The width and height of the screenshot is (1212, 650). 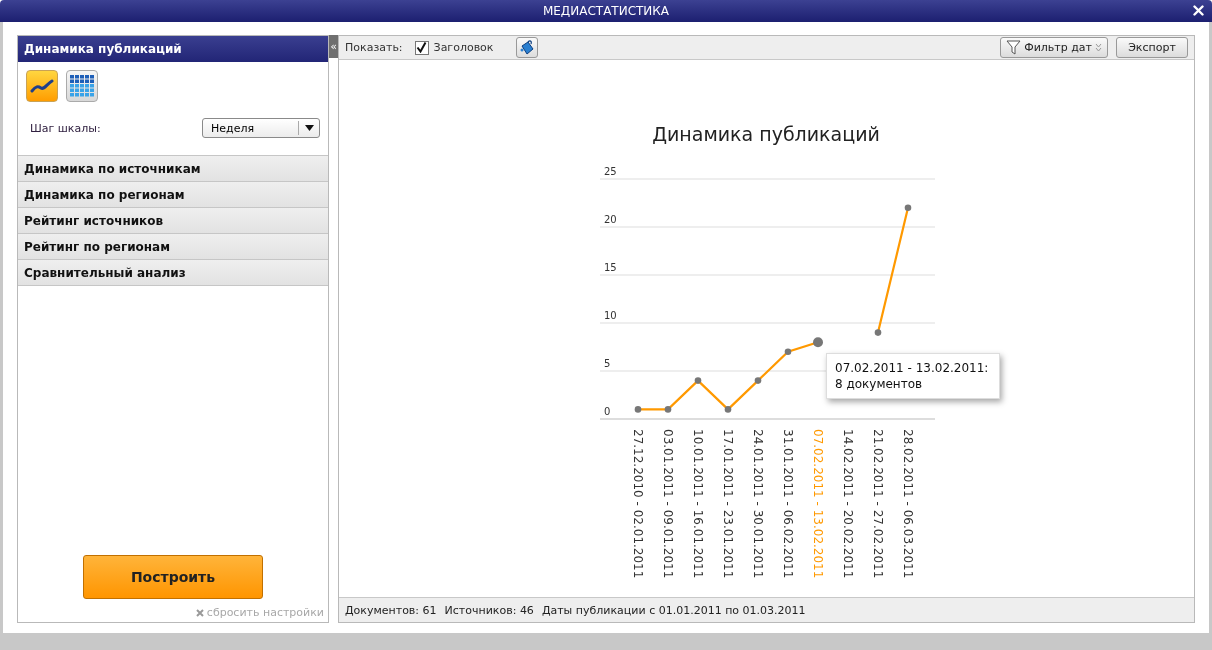 I want to click on x-axis-label: 03.01.2011 - 09.01.2011, so click(x=668, y=504).